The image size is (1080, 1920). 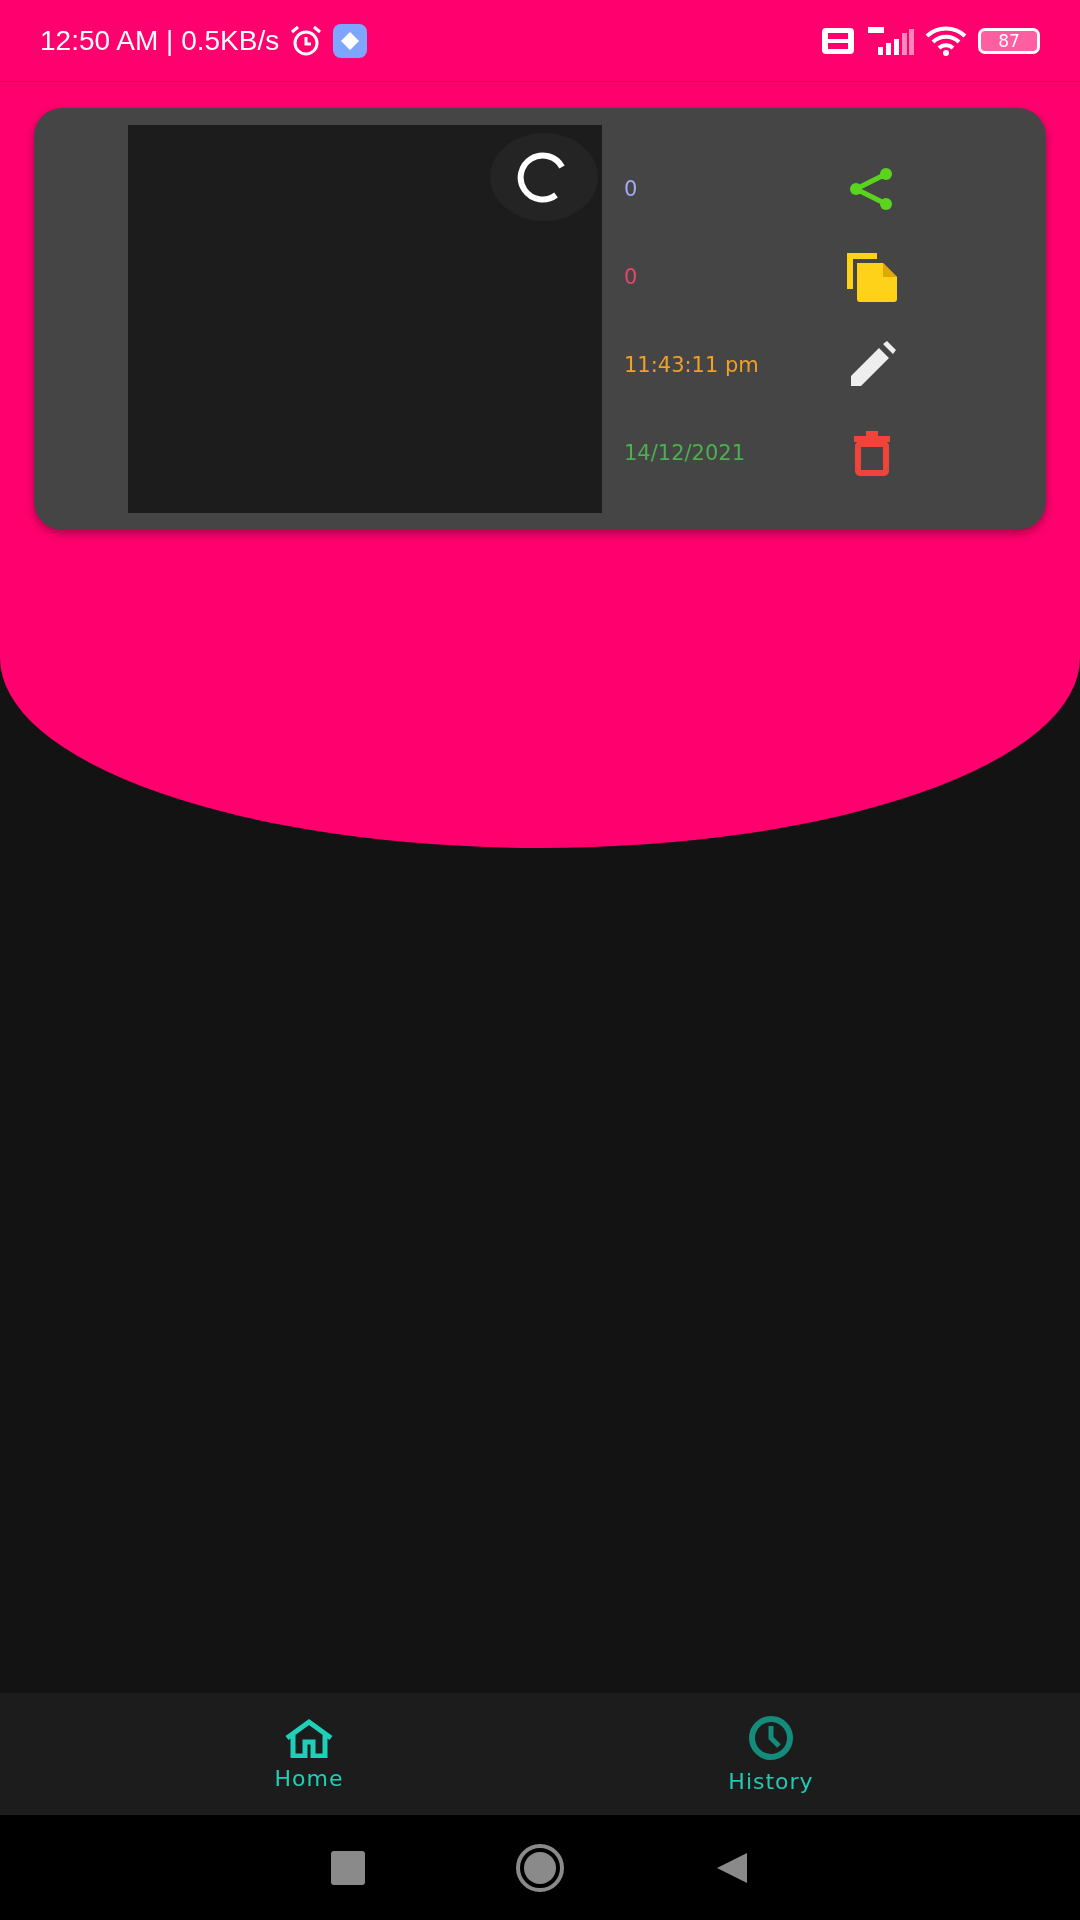 I want to click on battery-indicator: 87, so click(x=1009, y=40).